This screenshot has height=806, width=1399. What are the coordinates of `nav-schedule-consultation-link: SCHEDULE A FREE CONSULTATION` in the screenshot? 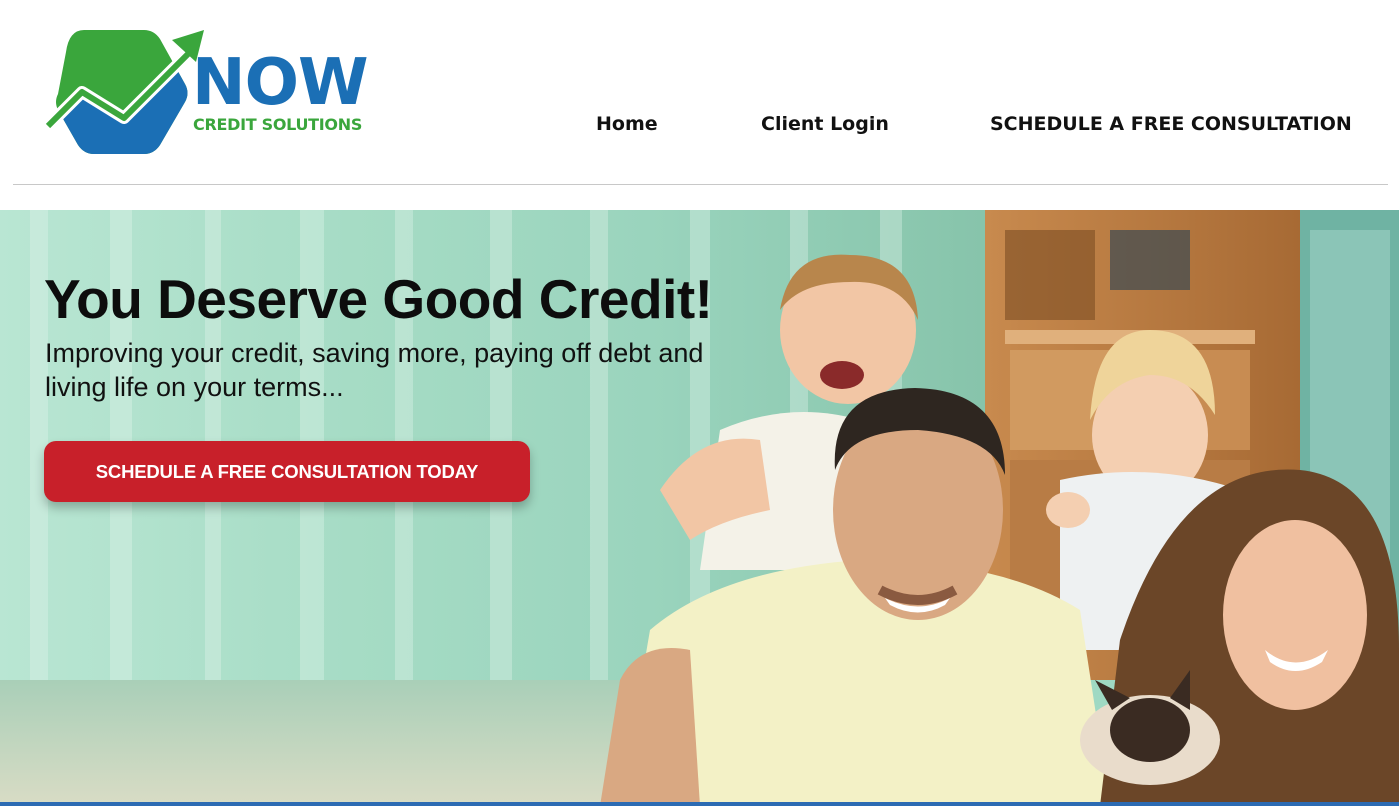 It's located at (1171, 124).